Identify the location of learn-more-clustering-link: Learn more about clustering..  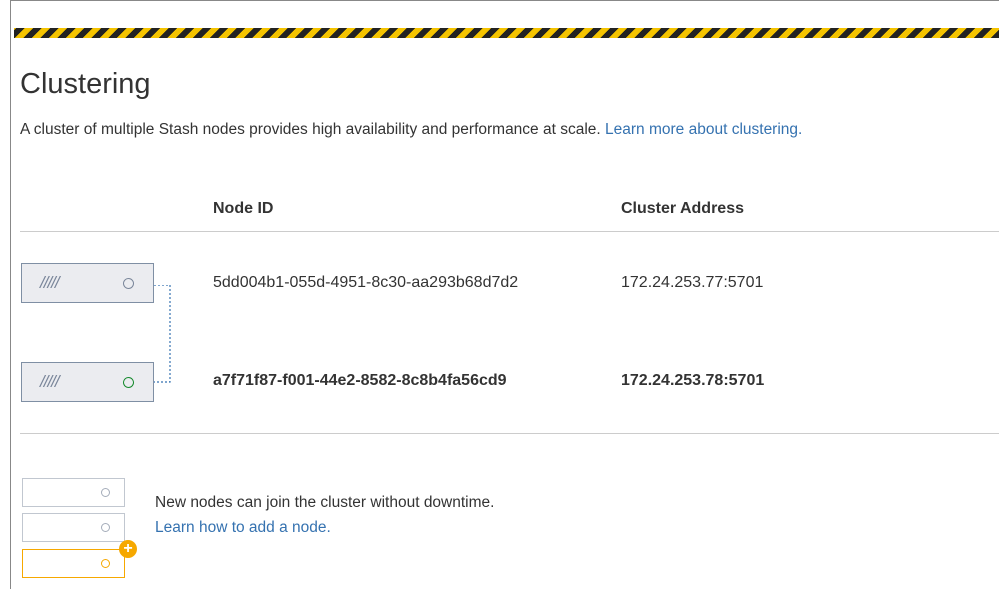
(703, 129).